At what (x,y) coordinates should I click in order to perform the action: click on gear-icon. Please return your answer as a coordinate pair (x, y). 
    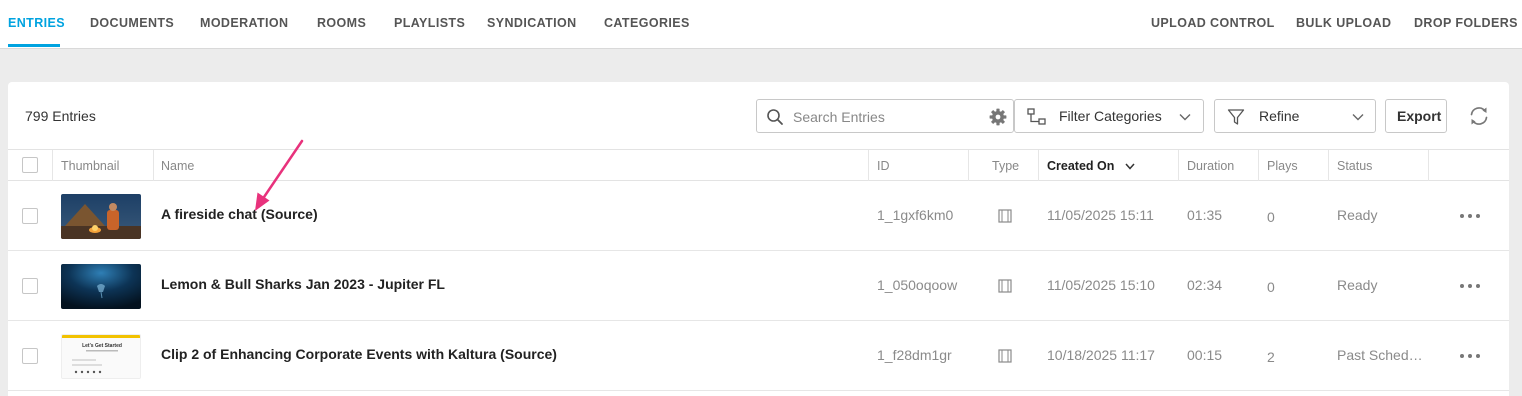
    Looking at the image, I should click on (998, 117).